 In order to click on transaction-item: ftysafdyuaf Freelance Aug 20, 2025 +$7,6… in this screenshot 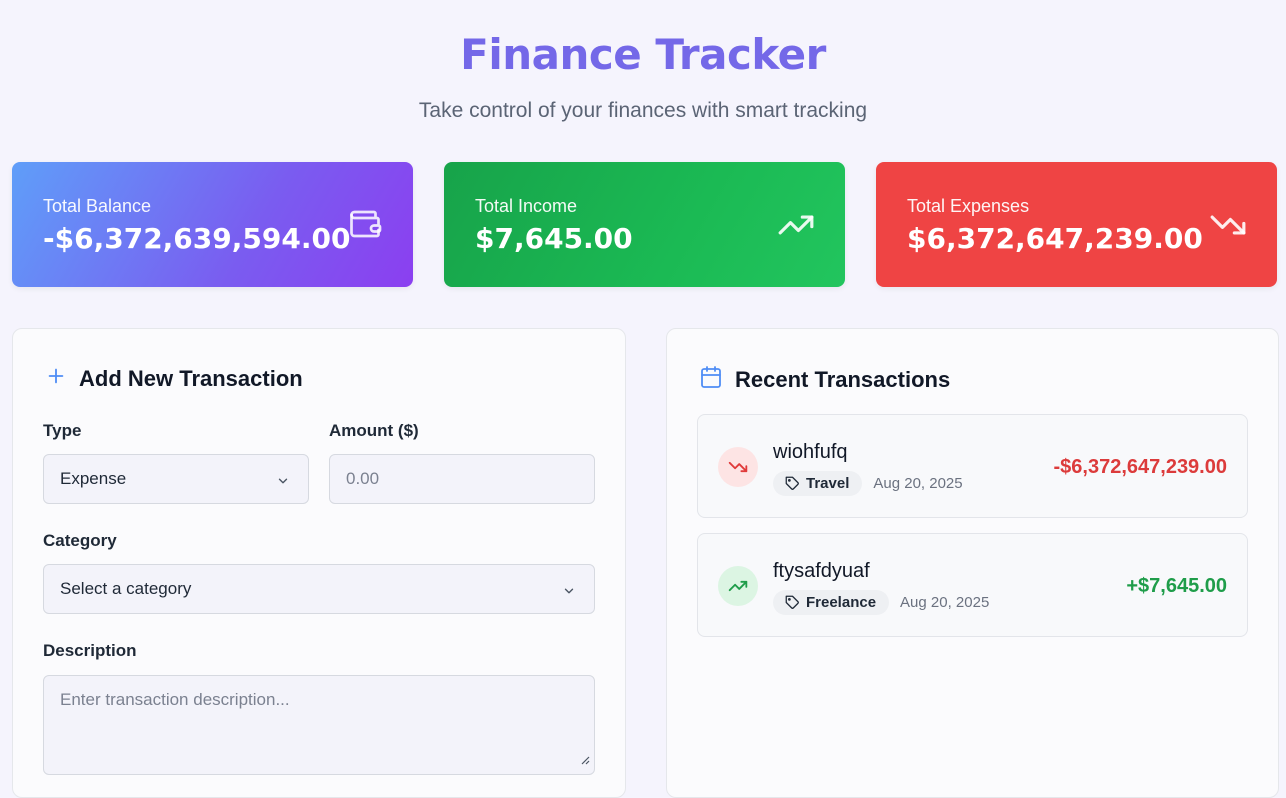, I will do `click(972, 585)`.